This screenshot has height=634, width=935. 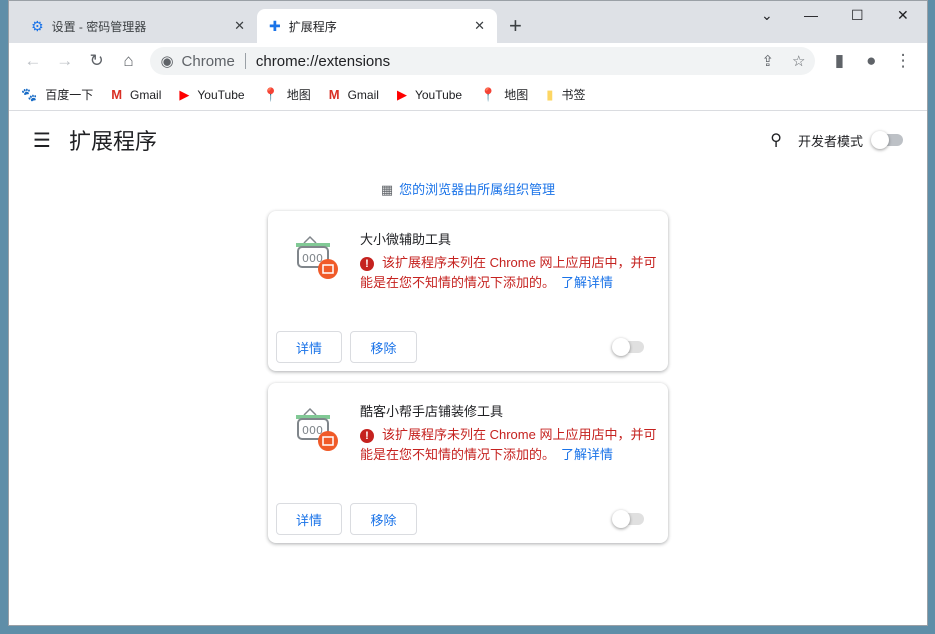 I want to click on page-title: 扩展程序, so click(x=112, y=141).